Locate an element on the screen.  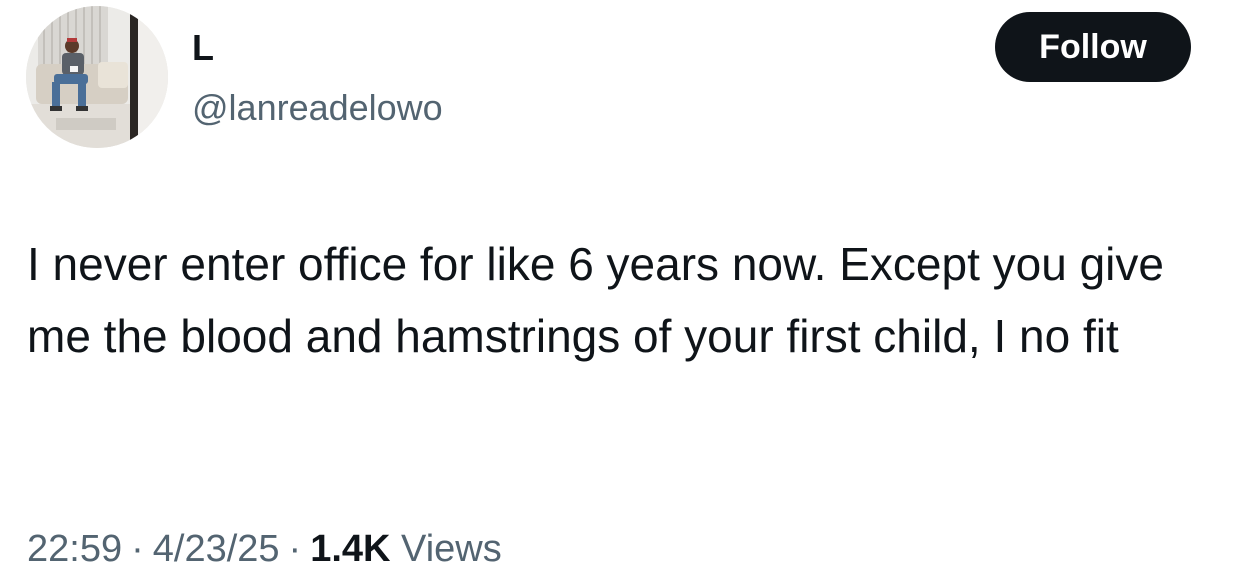
tweet-meta: 22:59 · 4/23/25 · 1.4K Views is located at coordinates (264, 549).